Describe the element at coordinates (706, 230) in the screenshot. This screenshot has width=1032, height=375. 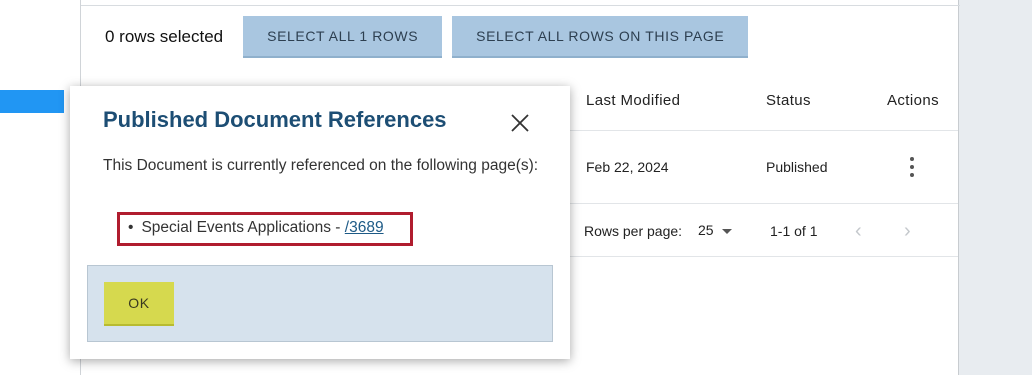
I see `rows-per-page-value: 25` at that location.